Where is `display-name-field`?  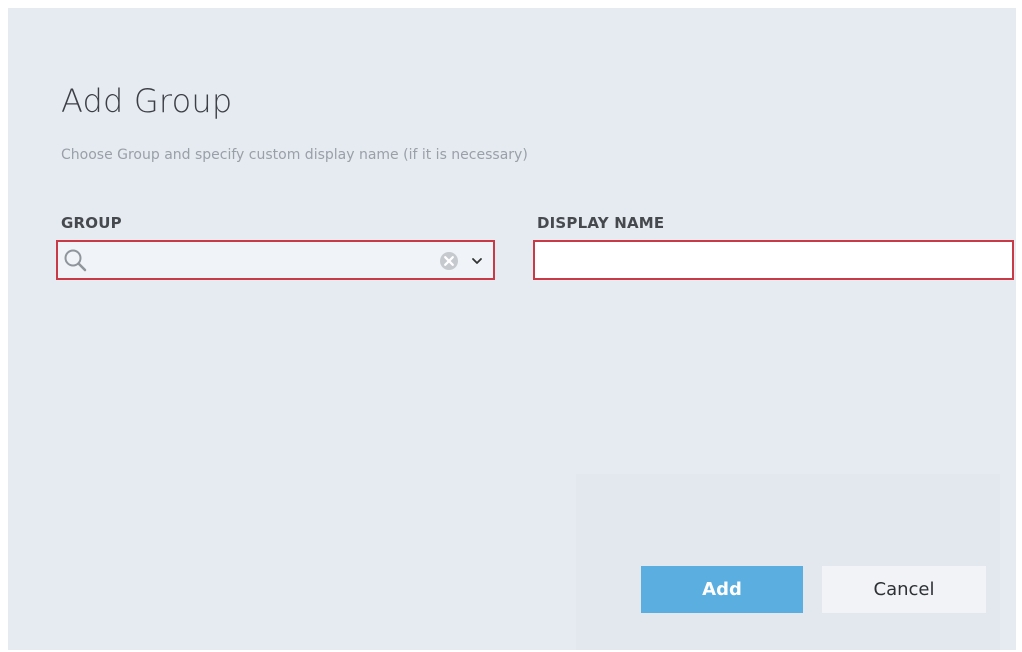
display-name-field is located at coordinates (773, 260).